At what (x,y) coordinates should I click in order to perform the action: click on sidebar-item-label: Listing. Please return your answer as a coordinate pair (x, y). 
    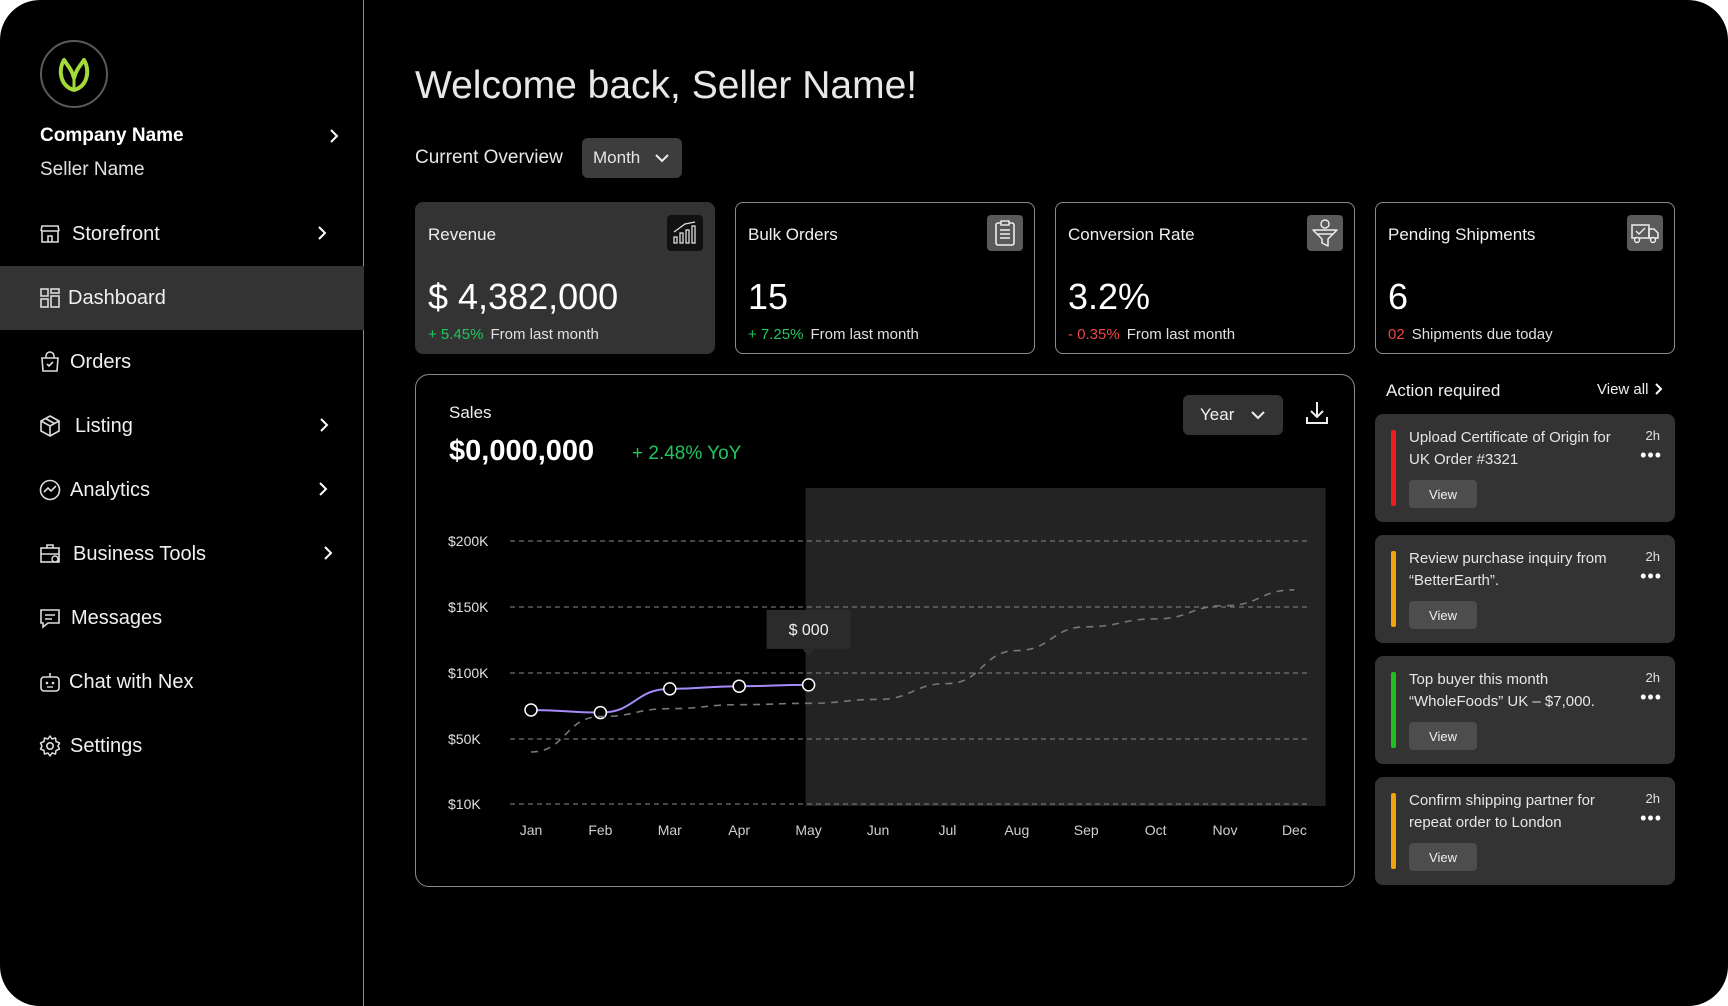
    Looking at the image, I should click on (104, 425).